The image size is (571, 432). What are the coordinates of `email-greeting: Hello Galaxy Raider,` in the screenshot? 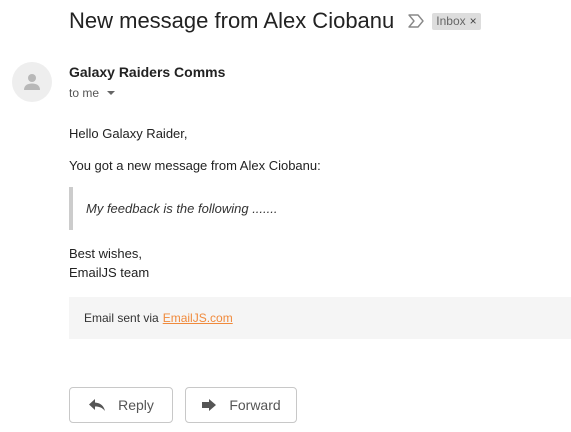 It's located at (128, 133).